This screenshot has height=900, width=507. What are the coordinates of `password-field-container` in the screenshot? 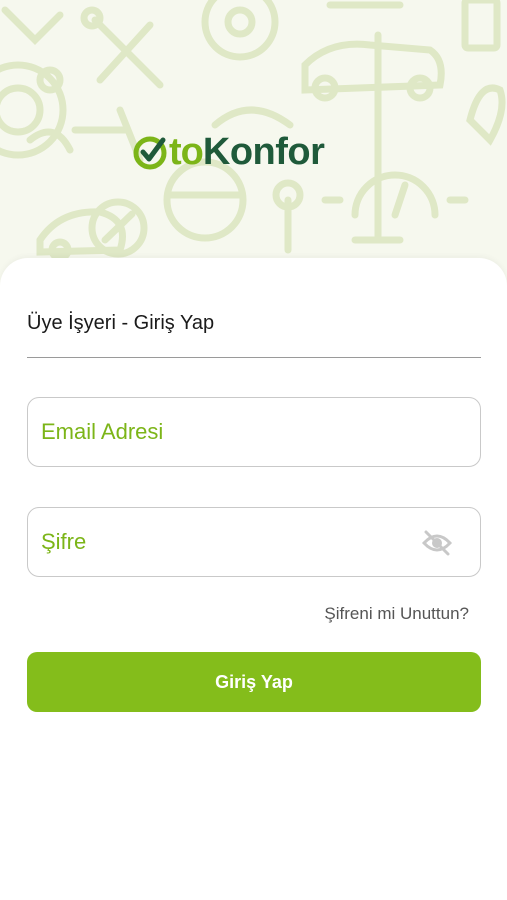 It's located at (254, 542).